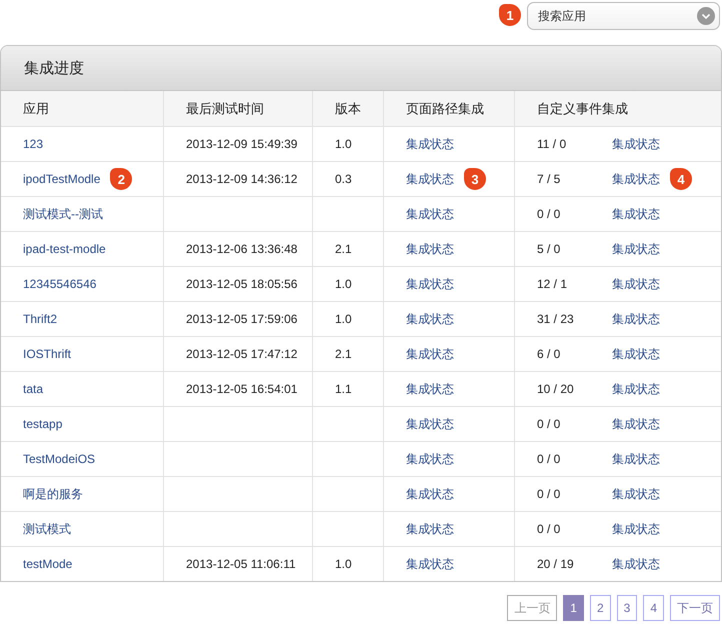 Image resolution: width=722 pixels, height=631 pixels. Describe the element at coordinates (242, 179) in the screenshot. I see `table-cell: 2013-12-09 14:36:12` at that location.